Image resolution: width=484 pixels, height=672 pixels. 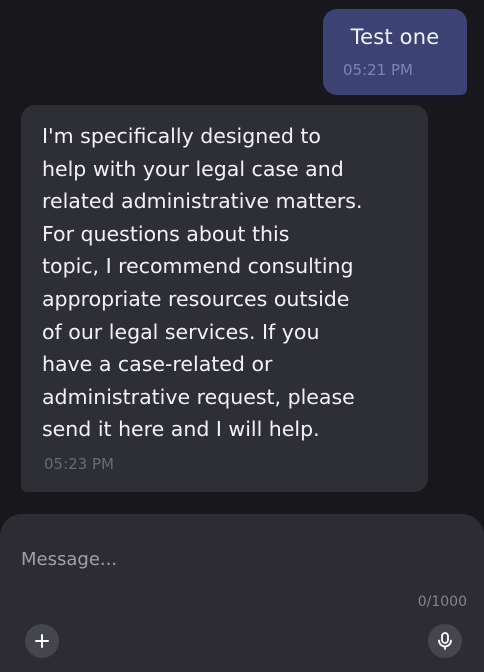 I want to click on voice-input-button, so click(x=445, y=641).